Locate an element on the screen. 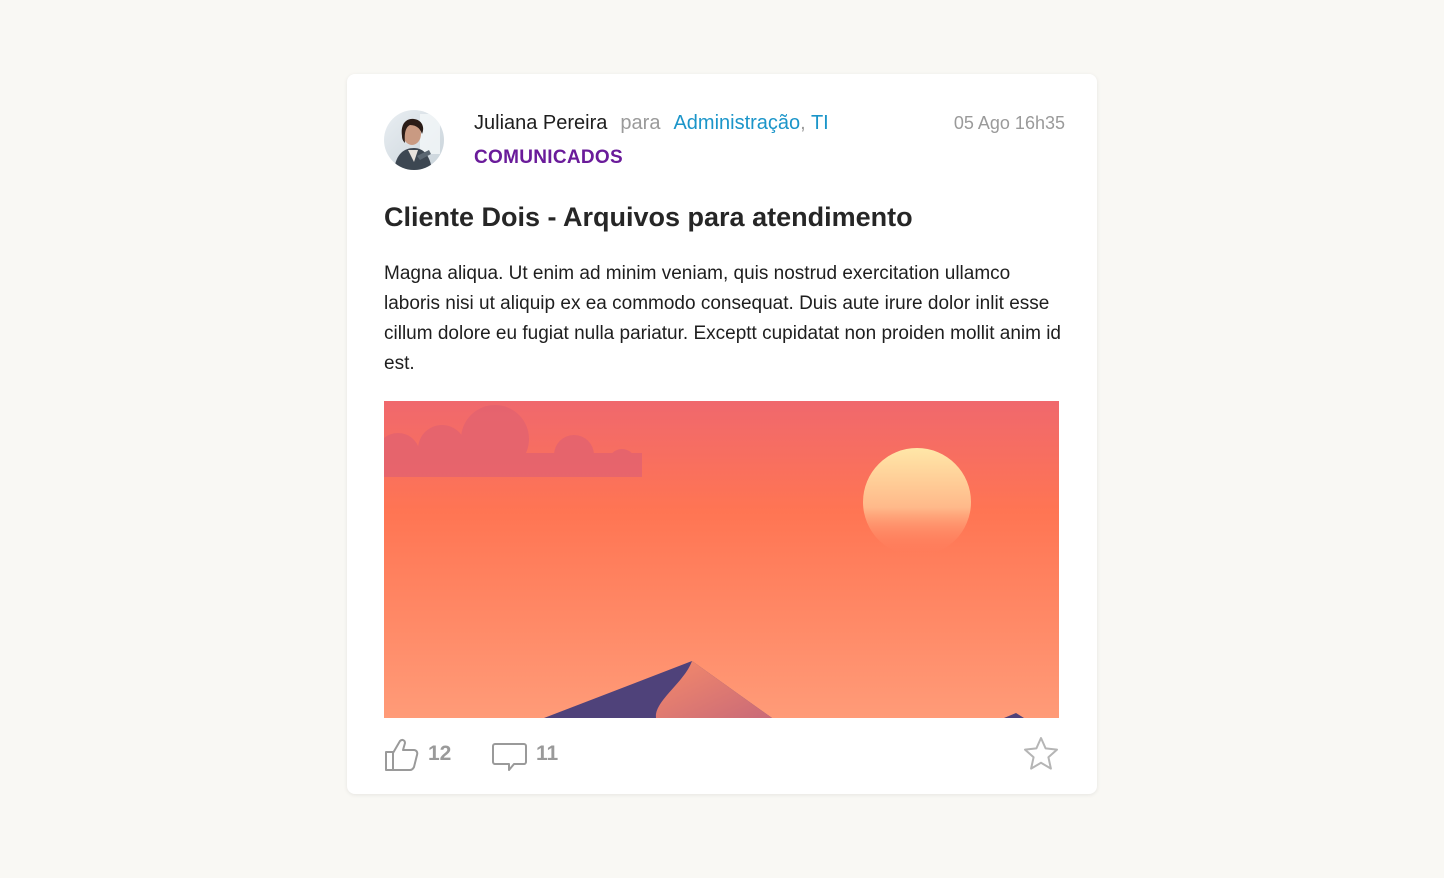  comment-count: 11 is located at coordinates (547, 753).